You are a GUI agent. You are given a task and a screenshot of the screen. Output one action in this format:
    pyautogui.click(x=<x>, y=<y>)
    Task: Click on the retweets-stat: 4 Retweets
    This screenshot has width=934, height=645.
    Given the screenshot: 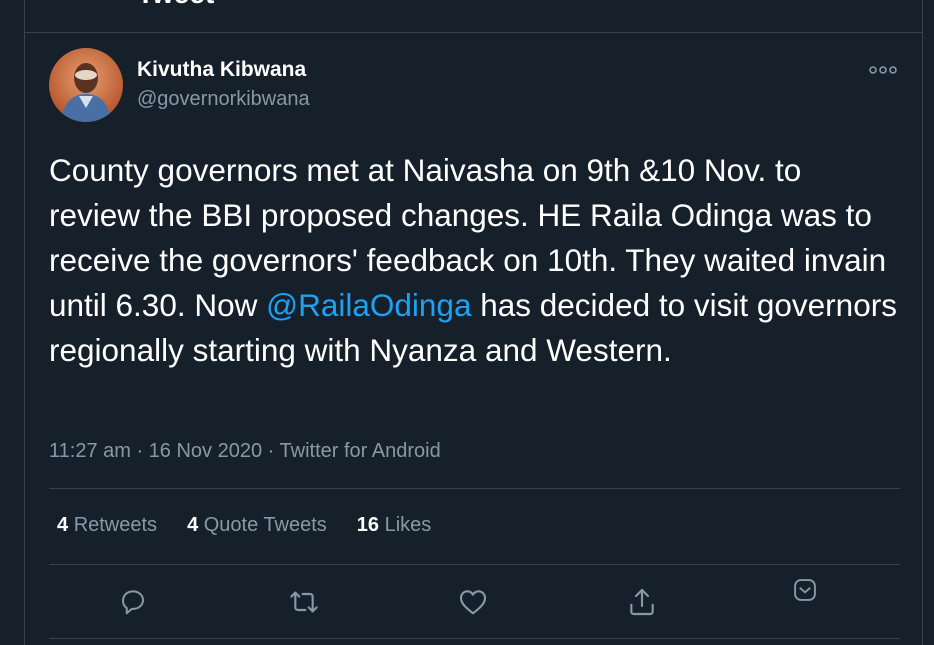 What is the action you would take?
    pyautogui.click(x=107, y=525)
    